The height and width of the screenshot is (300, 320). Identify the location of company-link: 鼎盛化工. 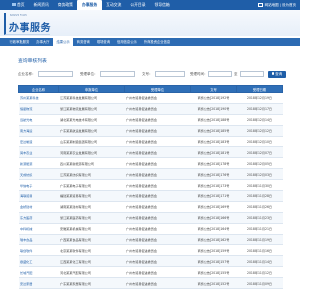
(38, 261).